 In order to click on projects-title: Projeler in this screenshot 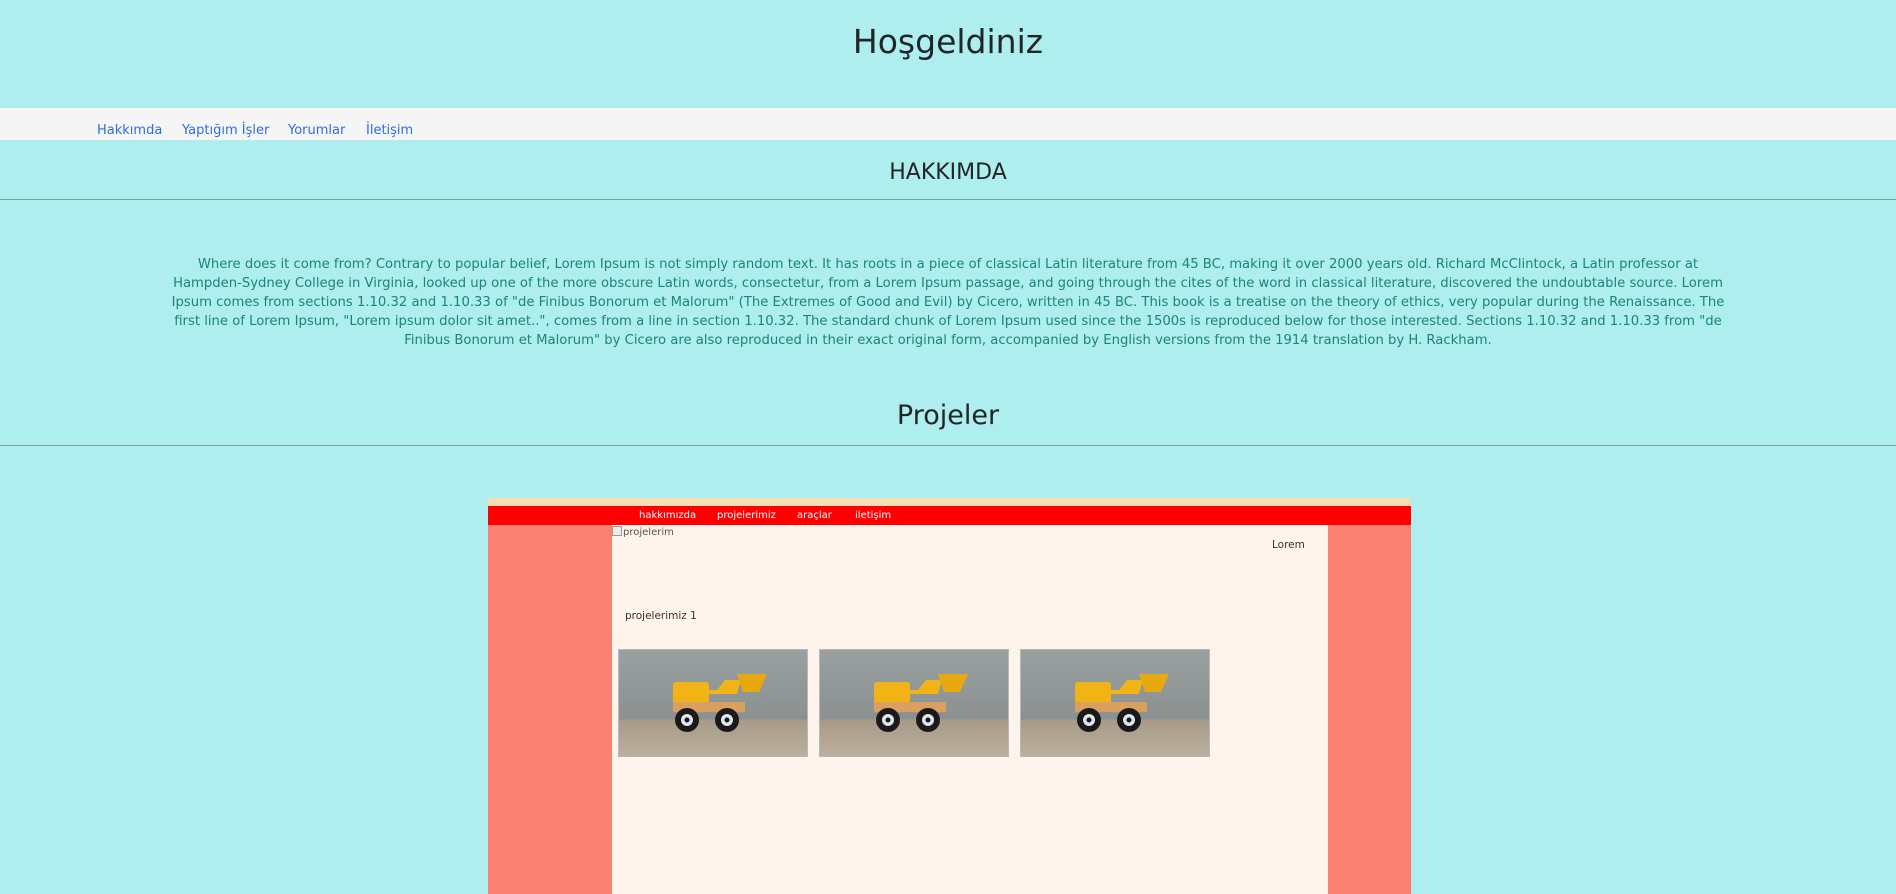, I will do `click(948, 415)`.